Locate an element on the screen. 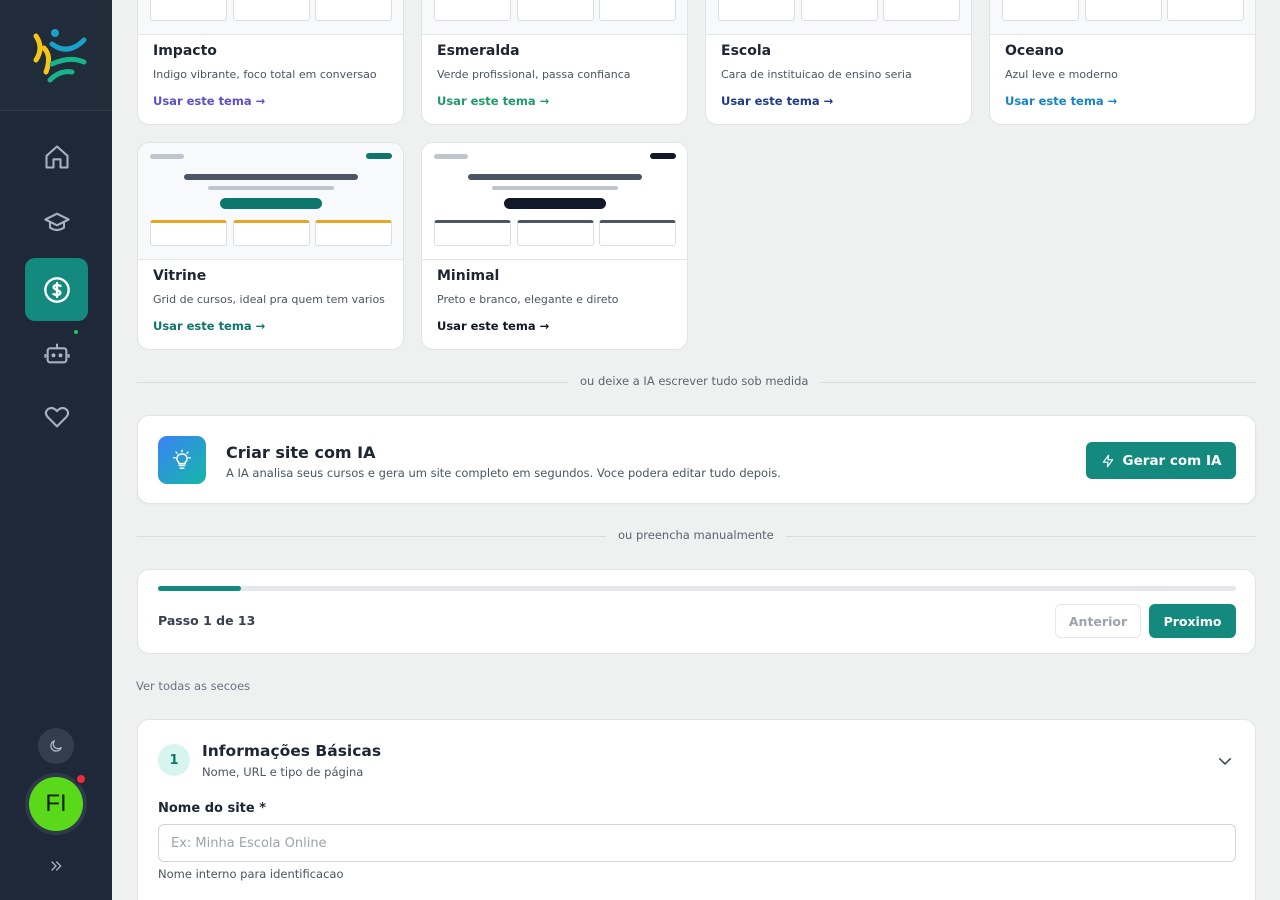 The height and width of the screenshot is (900, 1280). section-collapse-toggle is located at coordinates (1225, 763).